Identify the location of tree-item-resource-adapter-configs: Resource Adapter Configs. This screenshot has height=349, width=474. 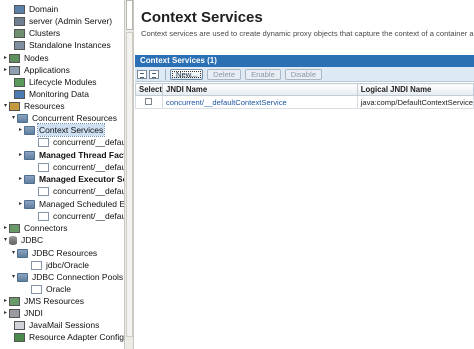
(65, 337).